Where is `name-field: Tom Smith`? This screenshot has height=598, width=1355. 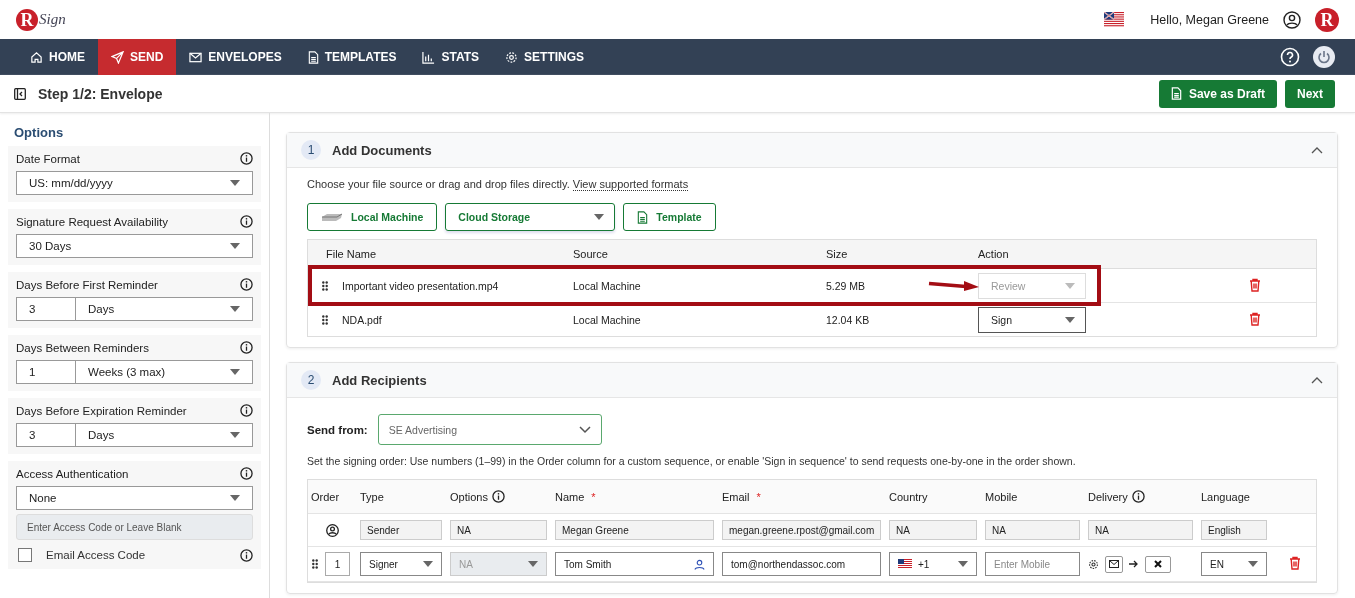
name-field: Tom Smith is located at coordinates (634, 564).